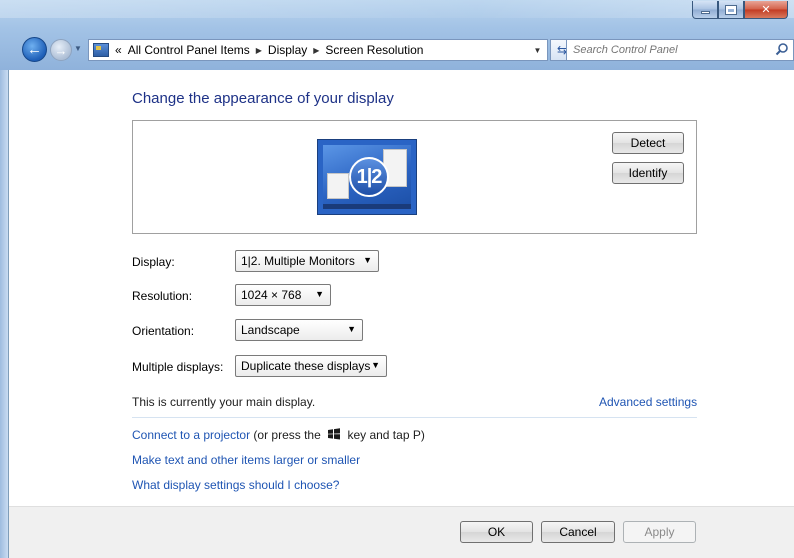 Image resolution: width=794 pixels, height=558 pixels. I want to click on forward-arrow-icon: →, so click(61, 50).